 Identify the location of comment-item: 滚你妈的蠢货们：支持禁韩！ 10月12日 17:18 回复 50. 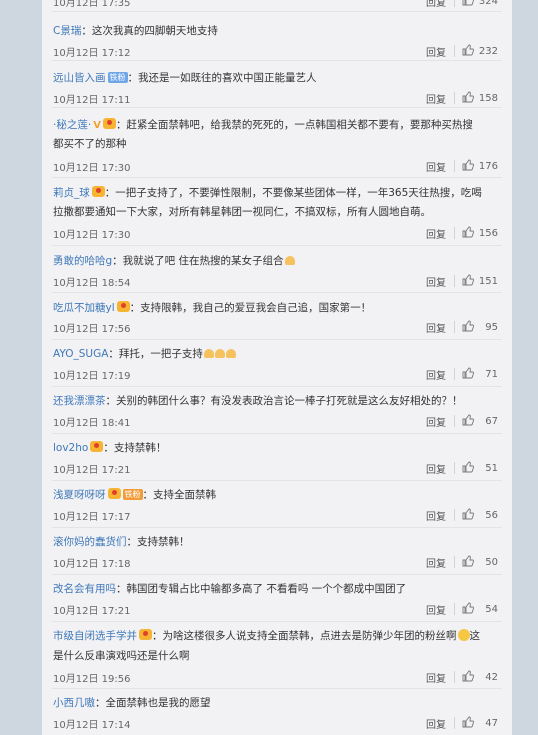
(277, 551).